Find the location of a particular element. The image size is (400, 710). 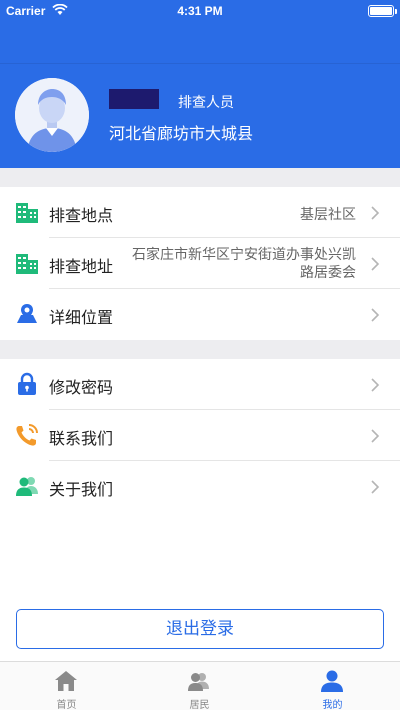

avatar is located at coordinates (52, 115).